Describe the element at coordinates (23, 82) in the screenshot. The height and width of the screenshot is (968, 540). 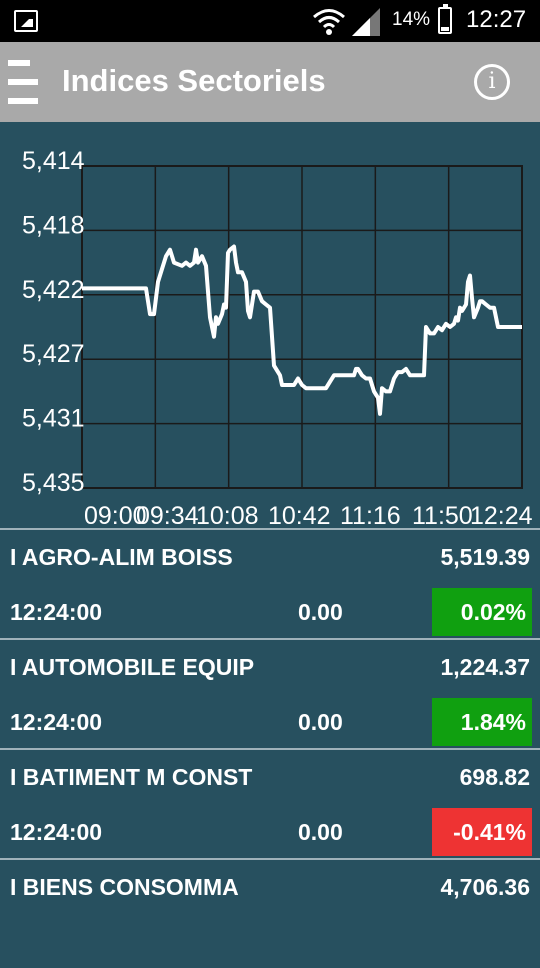
I see `menu-icon` at that location.